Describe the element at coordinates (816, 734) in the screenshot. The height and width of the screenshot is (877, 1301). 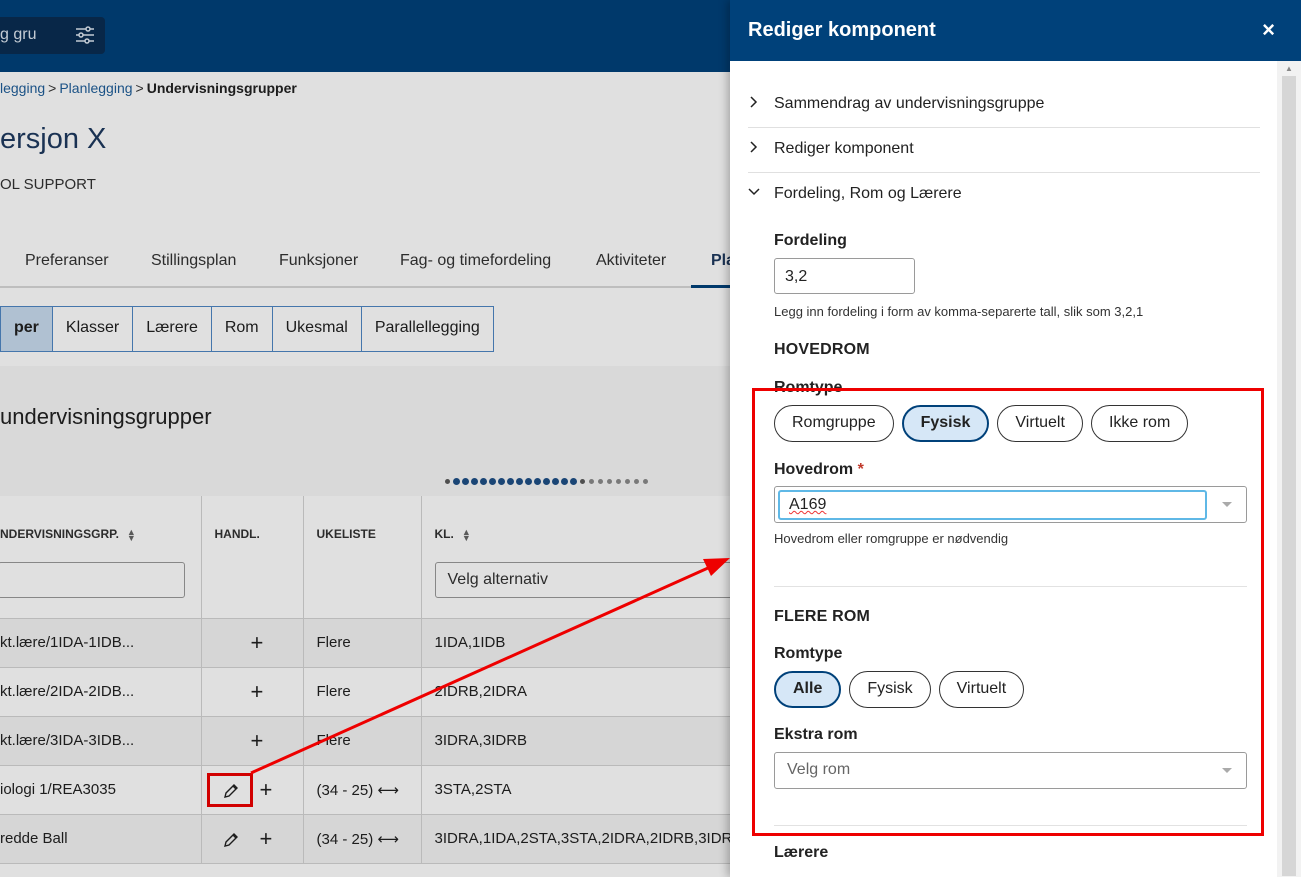
I see `ekstra-rom-label: Ekstra rom` at that location.